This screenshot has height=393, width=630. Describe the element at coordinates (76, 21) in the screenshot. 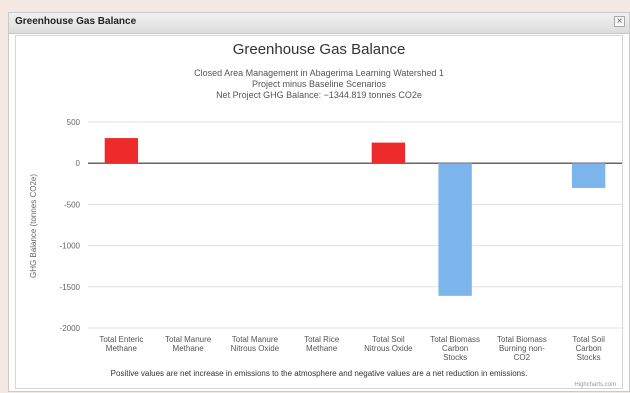

I see `dialog-title: Greenhouse Gas Balance` at that location.